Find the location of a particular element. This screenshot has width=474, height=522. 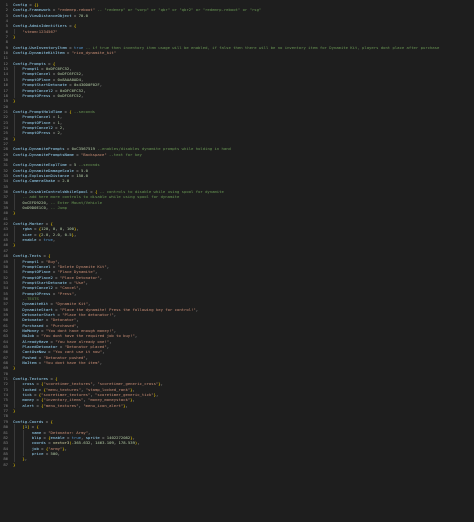

code-token: Config.DynamiteDamageScale is located at coordinates (43, 170).